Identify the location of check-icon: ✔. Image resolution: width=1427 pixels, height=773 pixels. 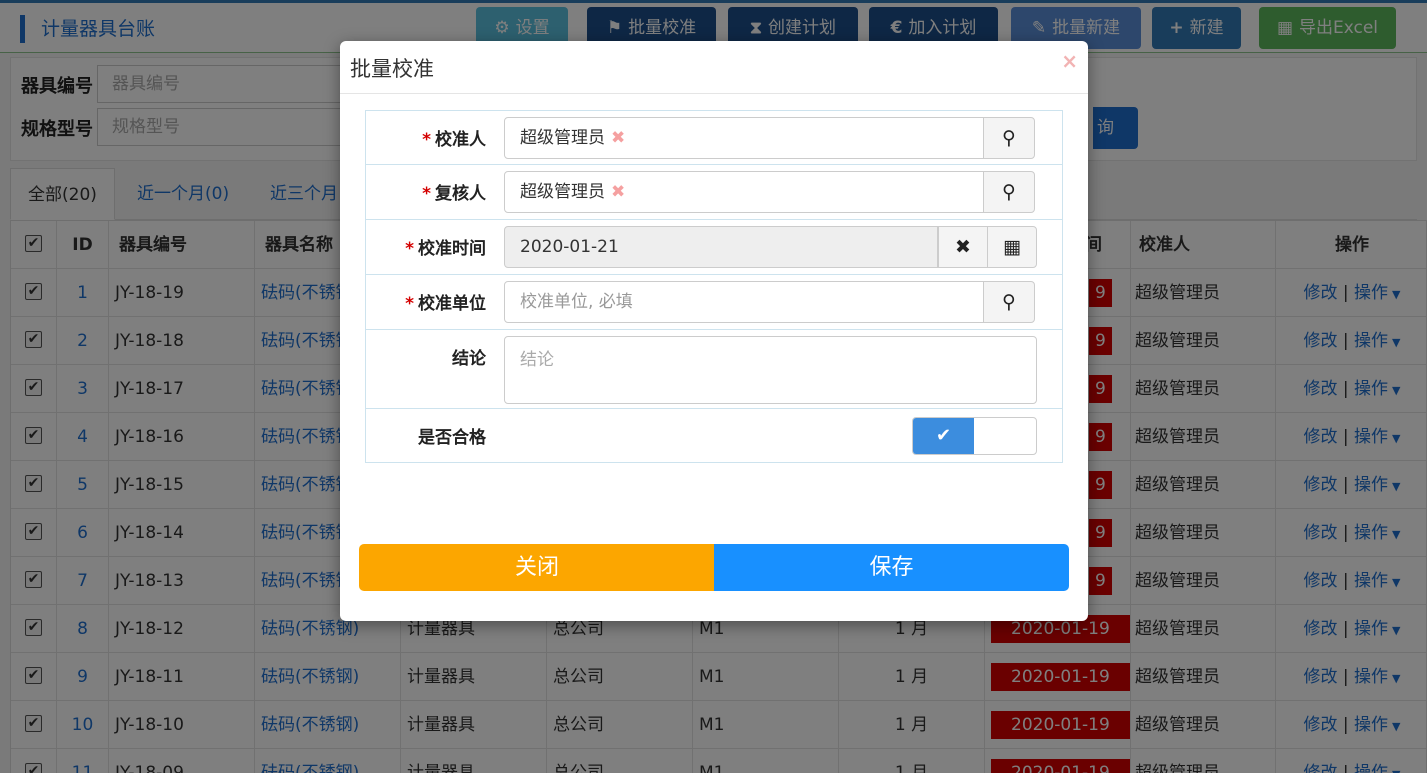
(943, 436).